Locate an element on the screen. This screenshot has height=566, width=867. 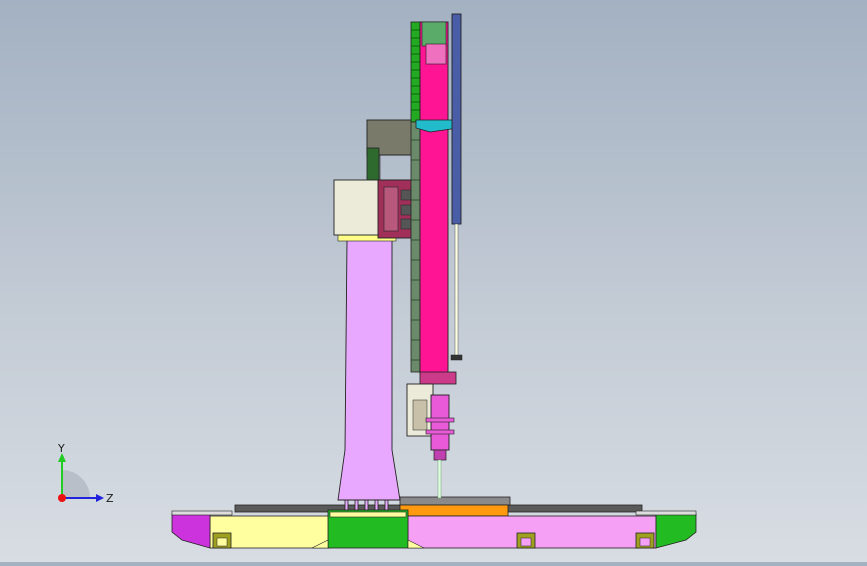
base-center-cap is located at coordinates (368, 514).